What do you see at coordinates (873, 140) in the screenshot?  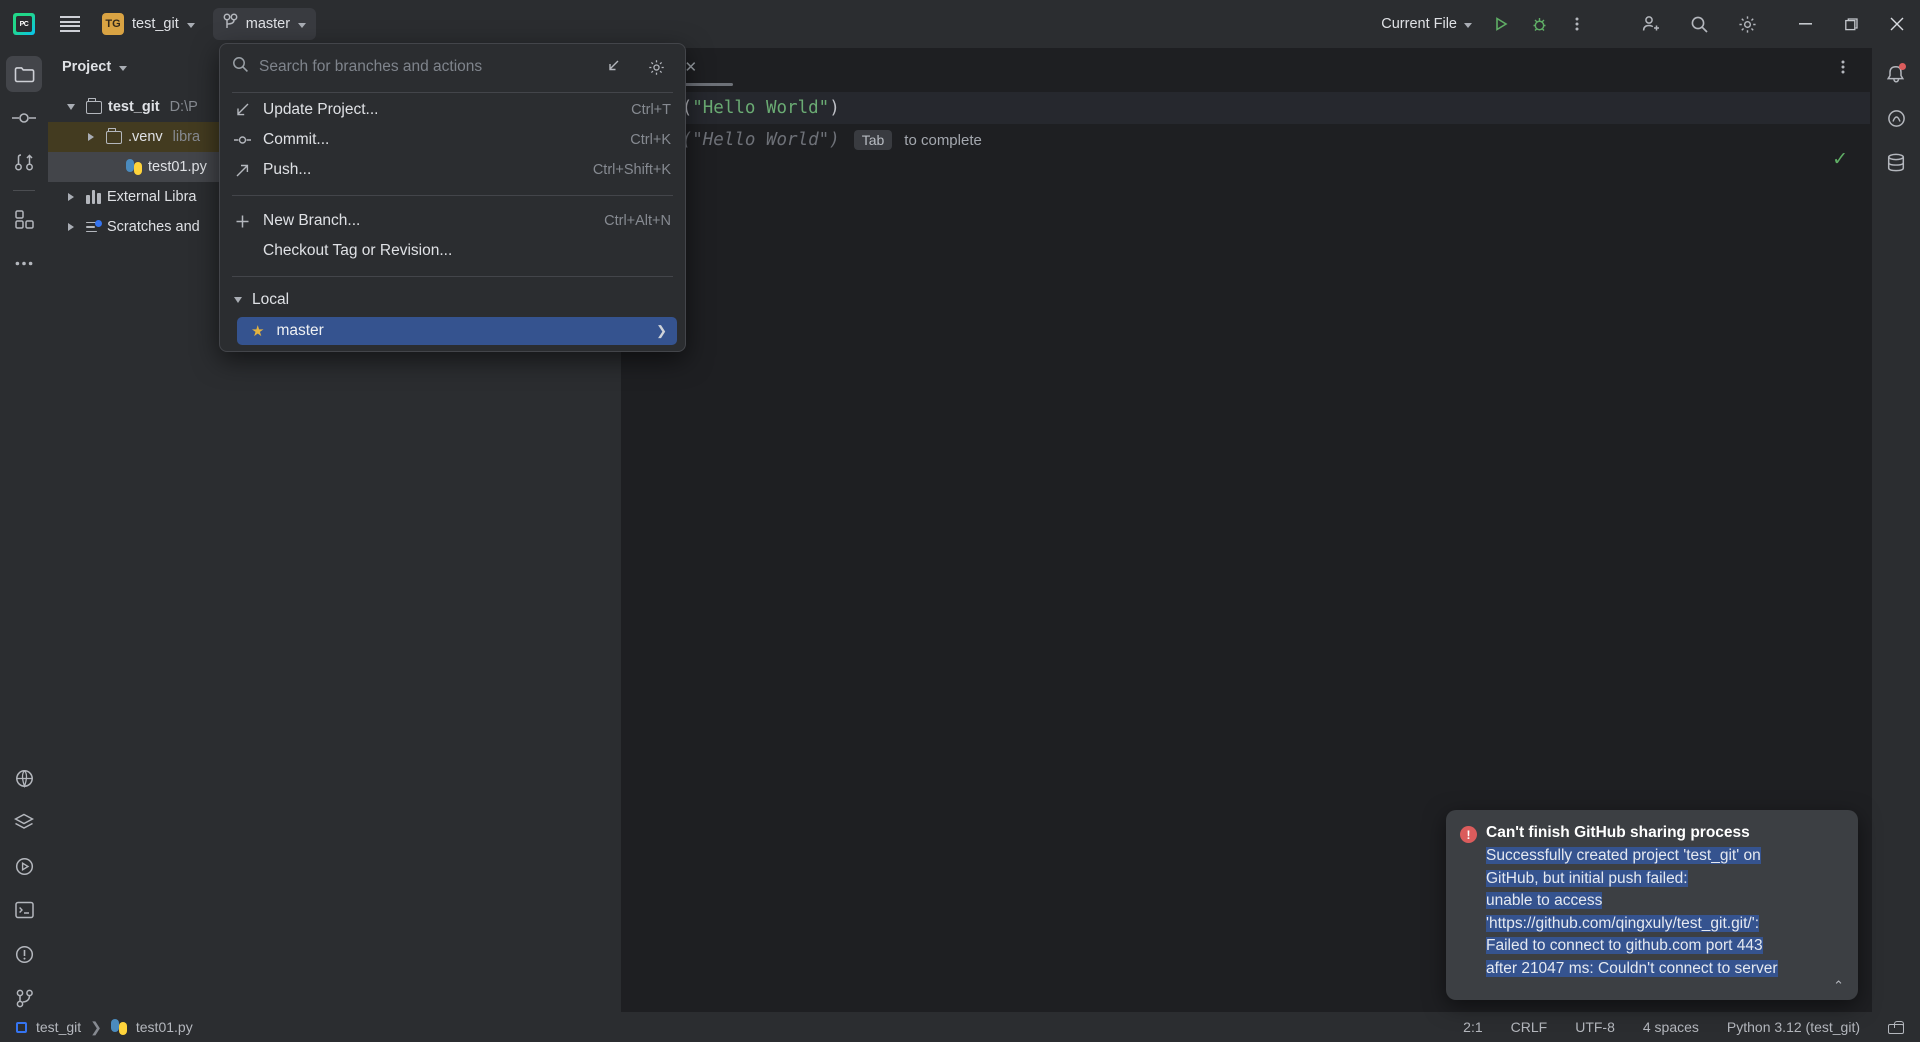 I see `tab-key-hint: Tab` at bounding box center [873, 140].